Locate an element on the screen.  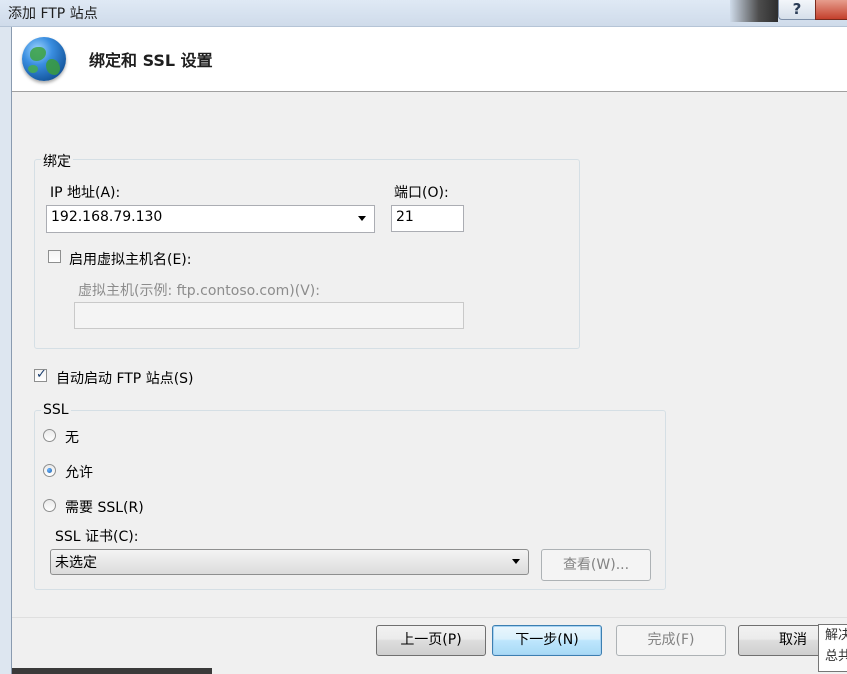
title-bar: 添加 FTP 站点 is located at coordinates (423, 13).